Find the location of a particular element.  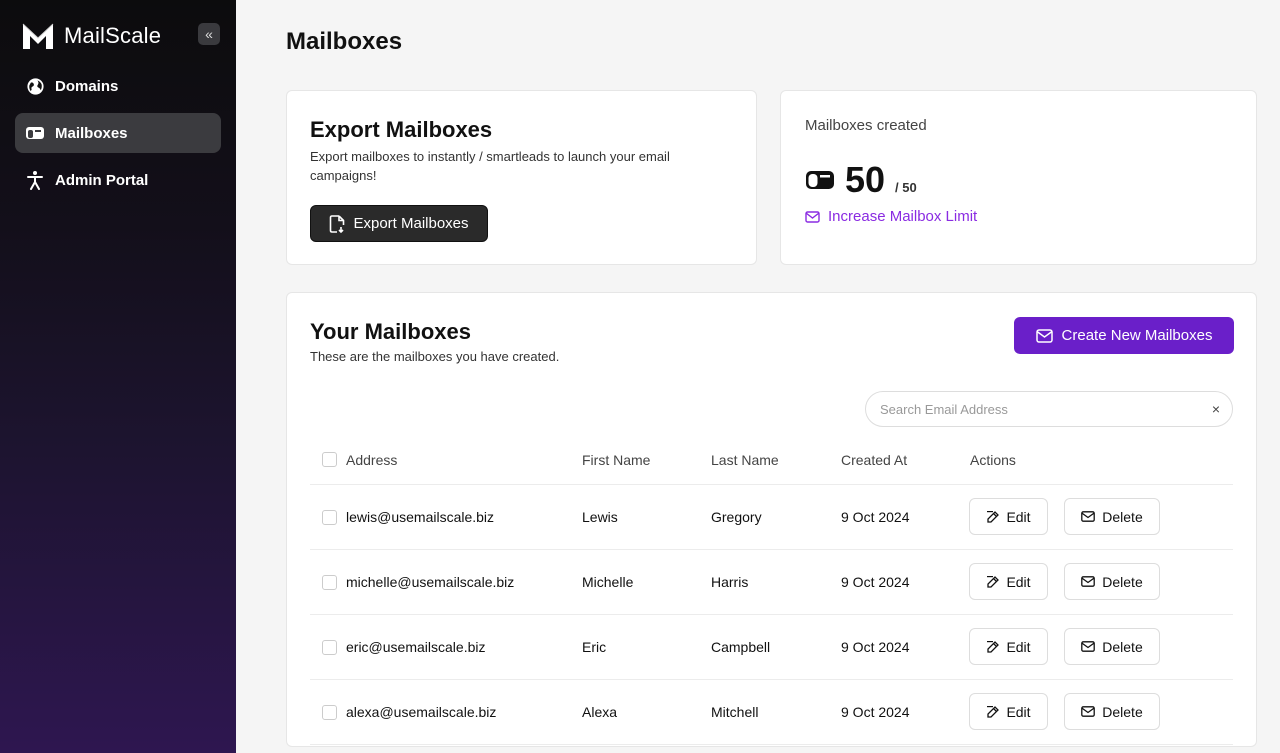

row-address: alexa@usemailscale.biz is located at coordinates (421, 712).